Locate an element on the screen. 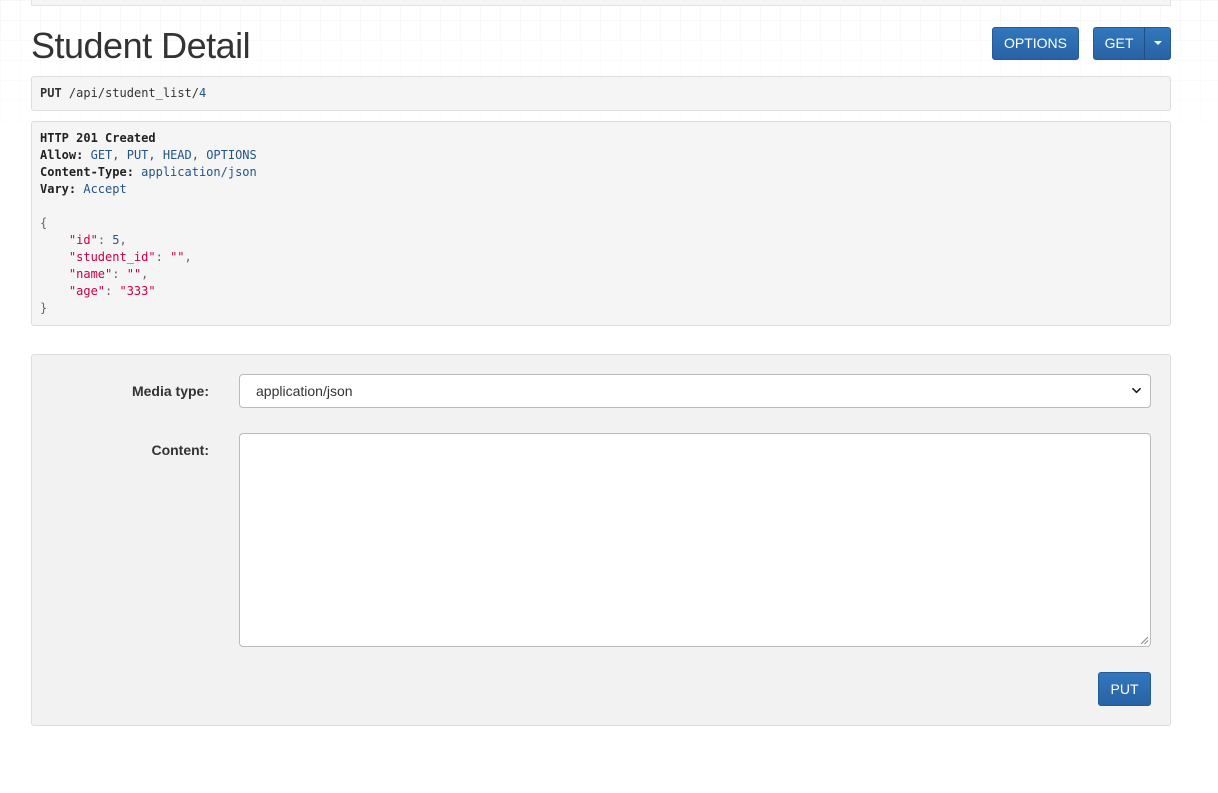 The image size is (1218, 793). header-value: application/json is located at coordinates (199, 172).